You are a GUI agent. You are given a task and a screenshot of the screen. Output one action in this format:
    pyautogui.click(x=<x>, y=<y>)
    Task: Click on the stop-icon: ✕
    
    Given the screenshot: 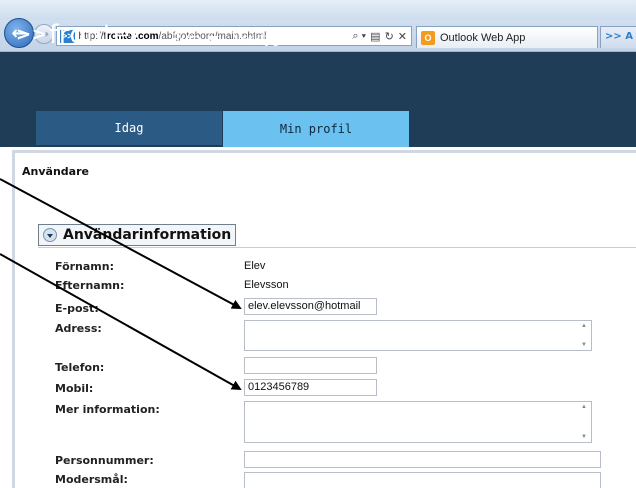 What is the action you would take?
    pyautogui.click(x=402, y=36)
    